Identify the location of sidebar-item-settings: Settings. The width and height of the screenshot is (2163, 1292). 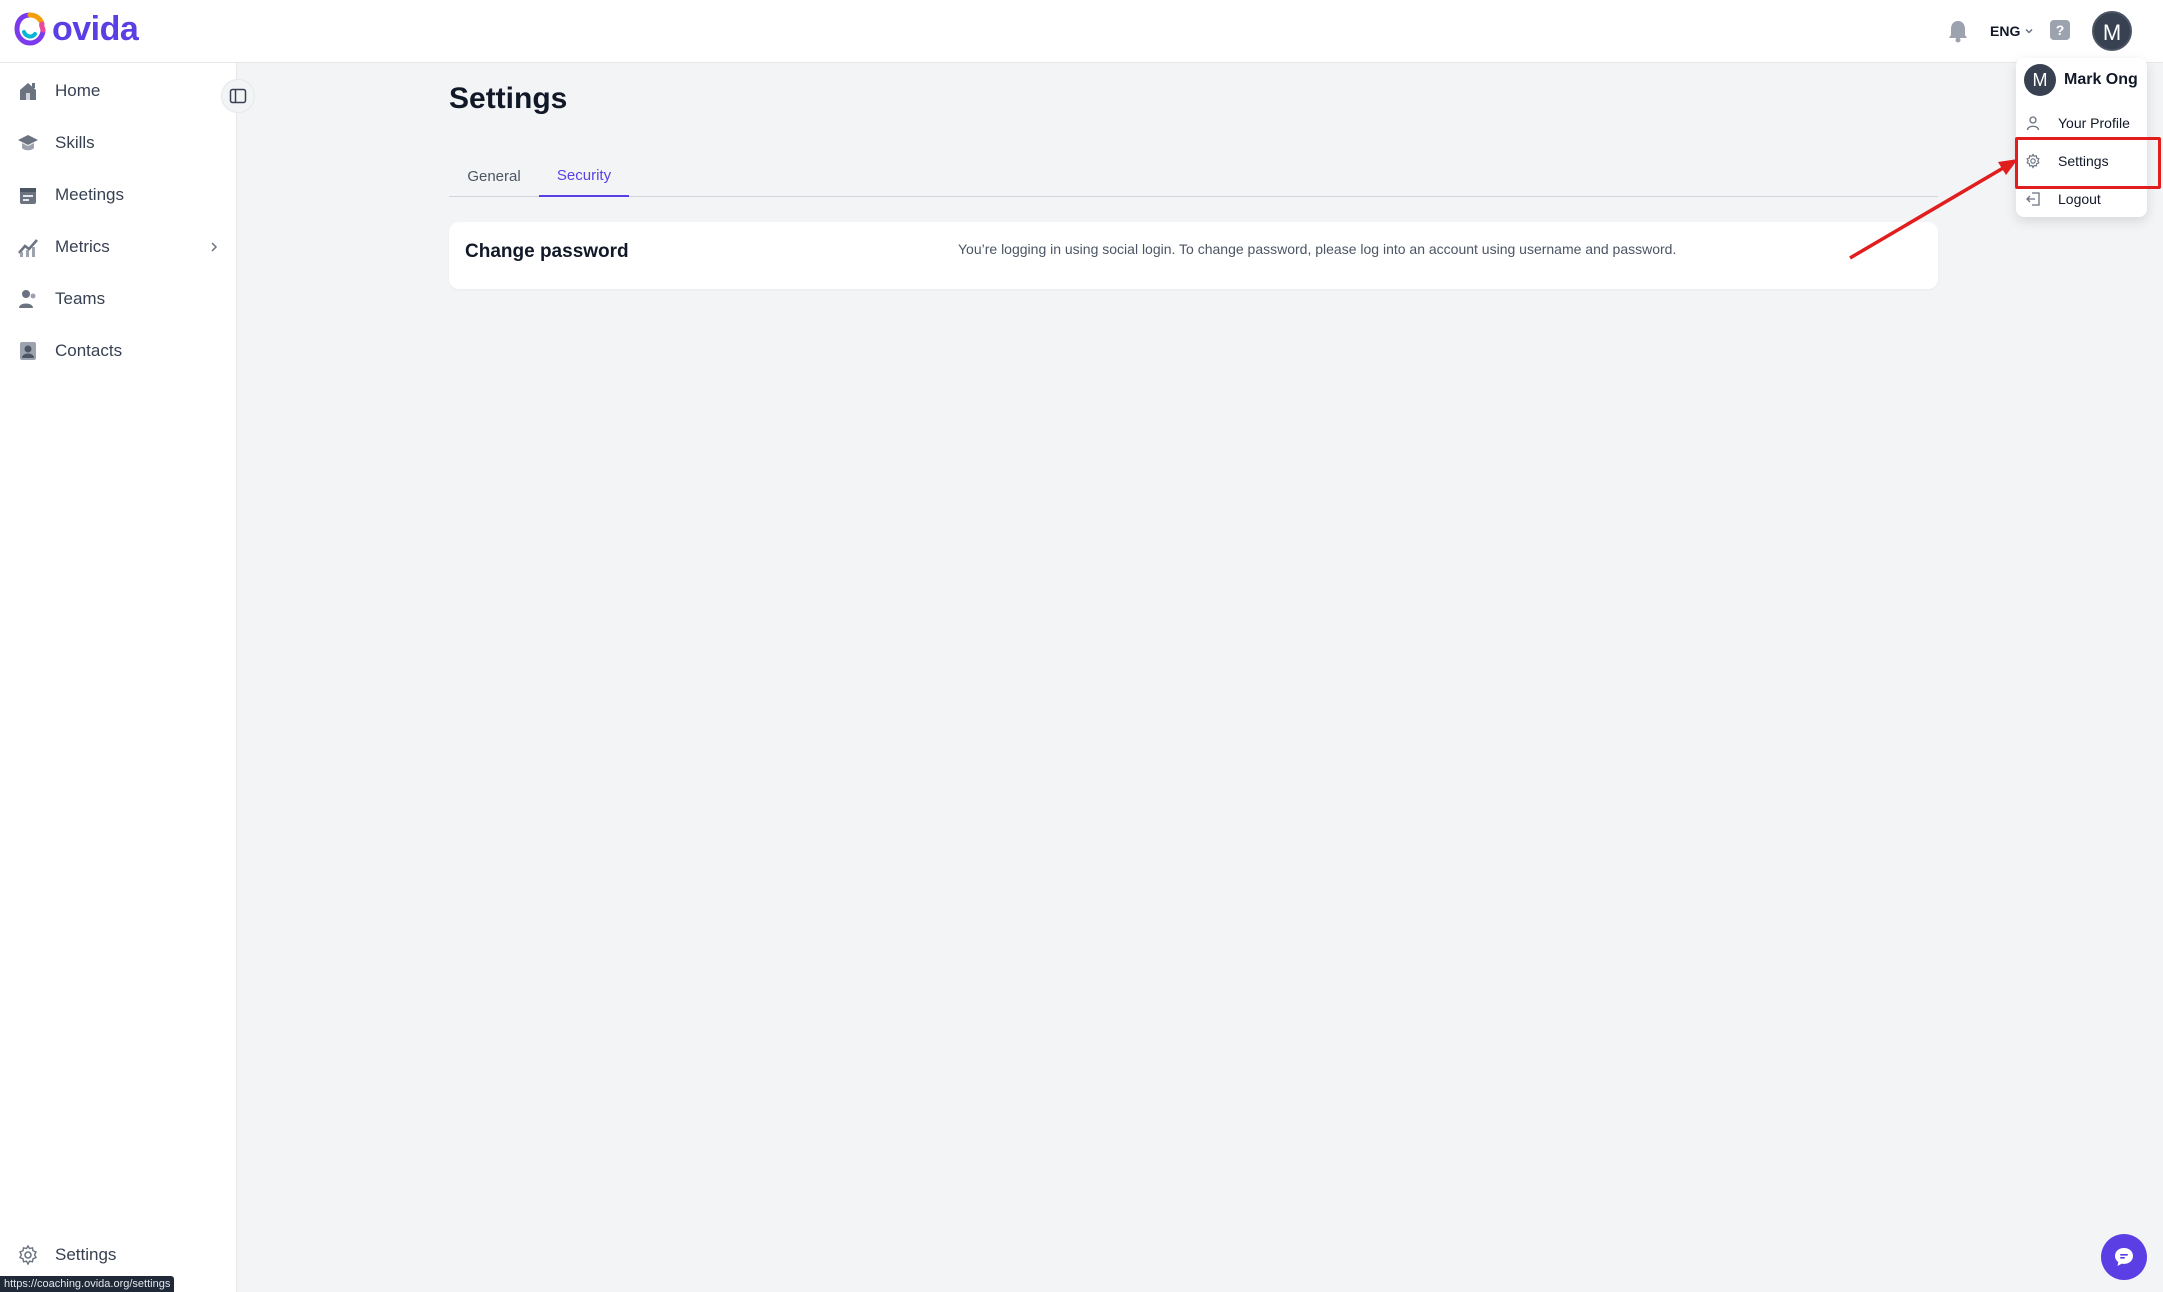
(118, 1255).